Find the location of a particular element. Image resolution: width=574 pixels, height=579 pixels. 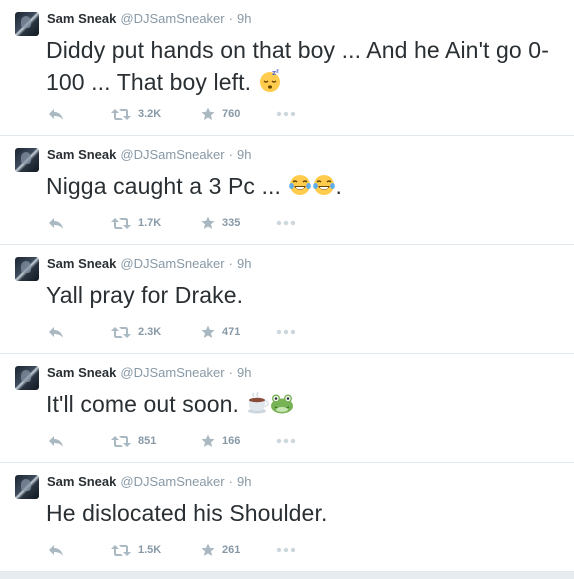

sleeping-face-emoji-icon: zz is located at coordinates (270, 81).